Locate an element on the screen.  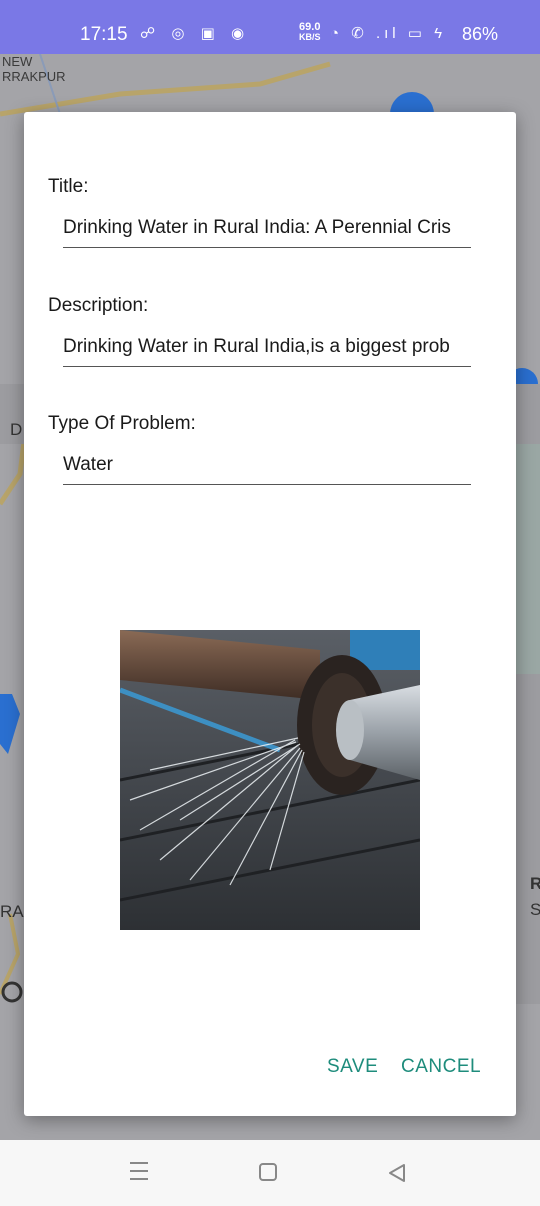
home-icon is located at coordinates (268, 1172).